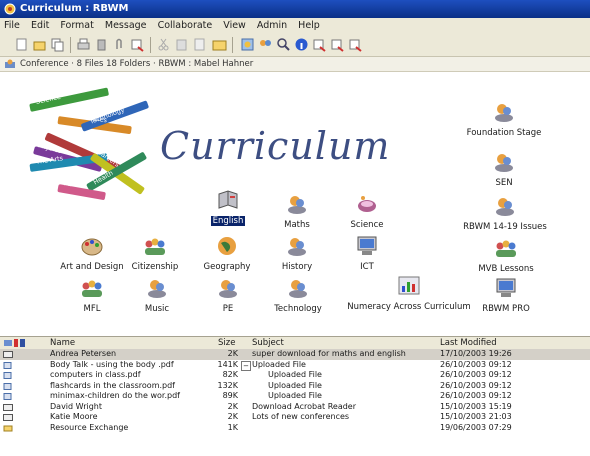 The width and height of the screenshot is (590, 456). I want to click on paste-icon, so click(181, 44).